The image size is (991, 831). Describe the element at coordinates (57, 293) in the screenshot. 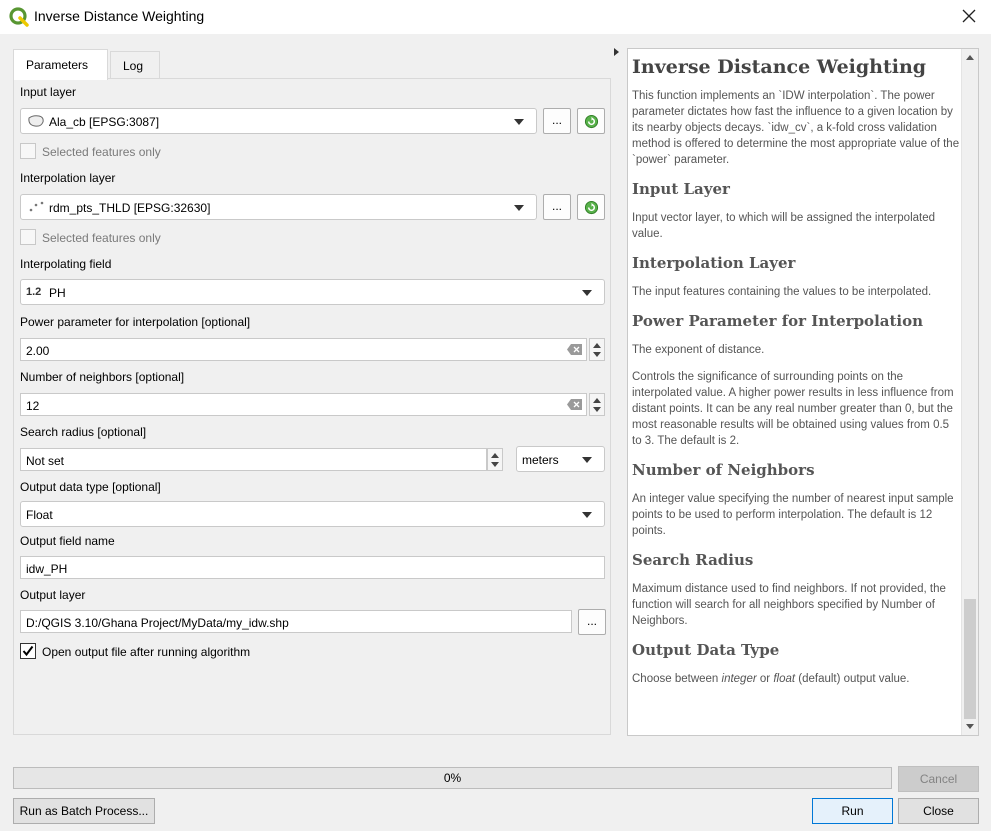

I see `interpolating-field-value: PH` at that location.